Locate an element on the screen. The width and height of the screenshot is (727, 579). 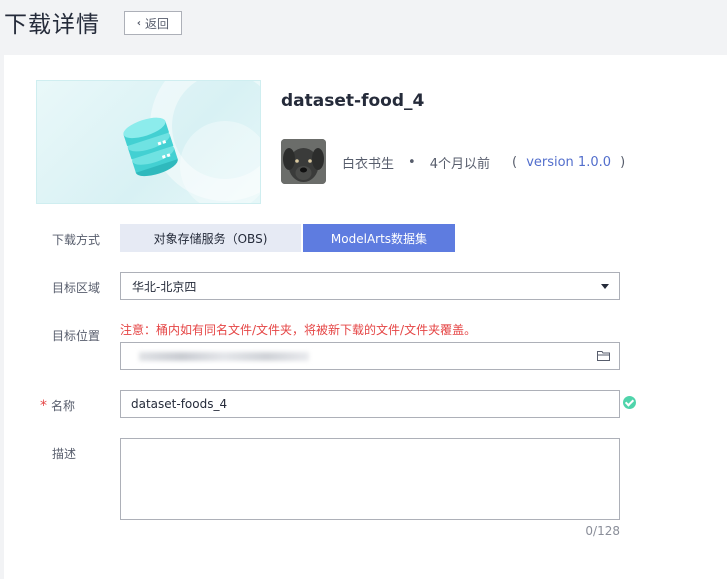
dog-avatar-icon is located at coordinates (303, 161).